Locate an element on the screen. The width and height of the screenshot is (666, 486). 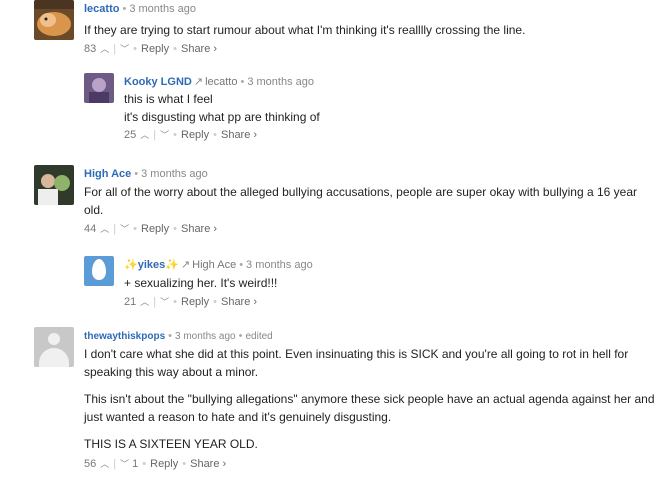
comment-meta: Kooky LGND ↗ lecatto • 3 months ago is located at coordinates (219, 82).